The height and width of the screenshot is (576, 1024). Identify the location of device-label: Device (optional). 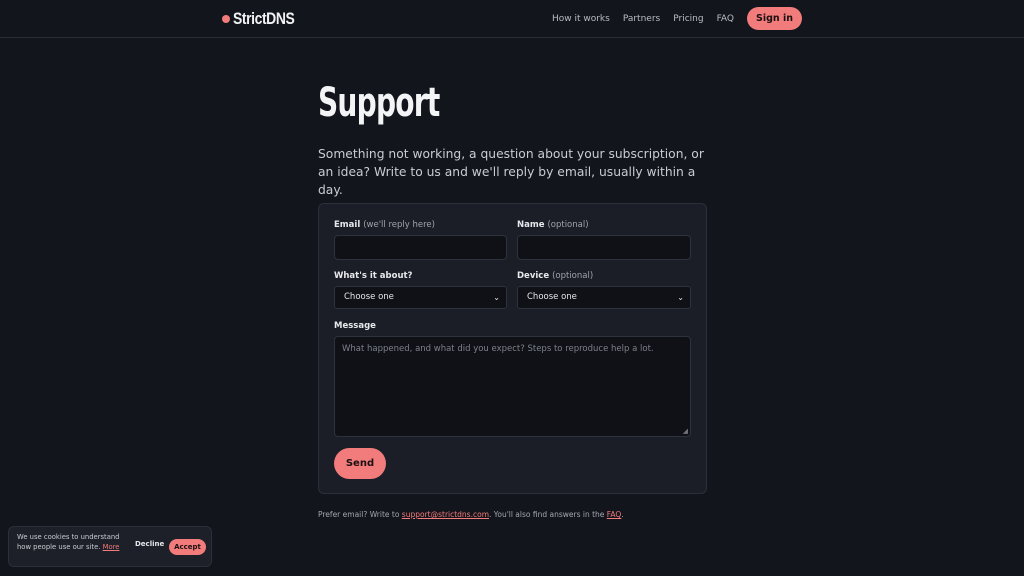
(555, 276).